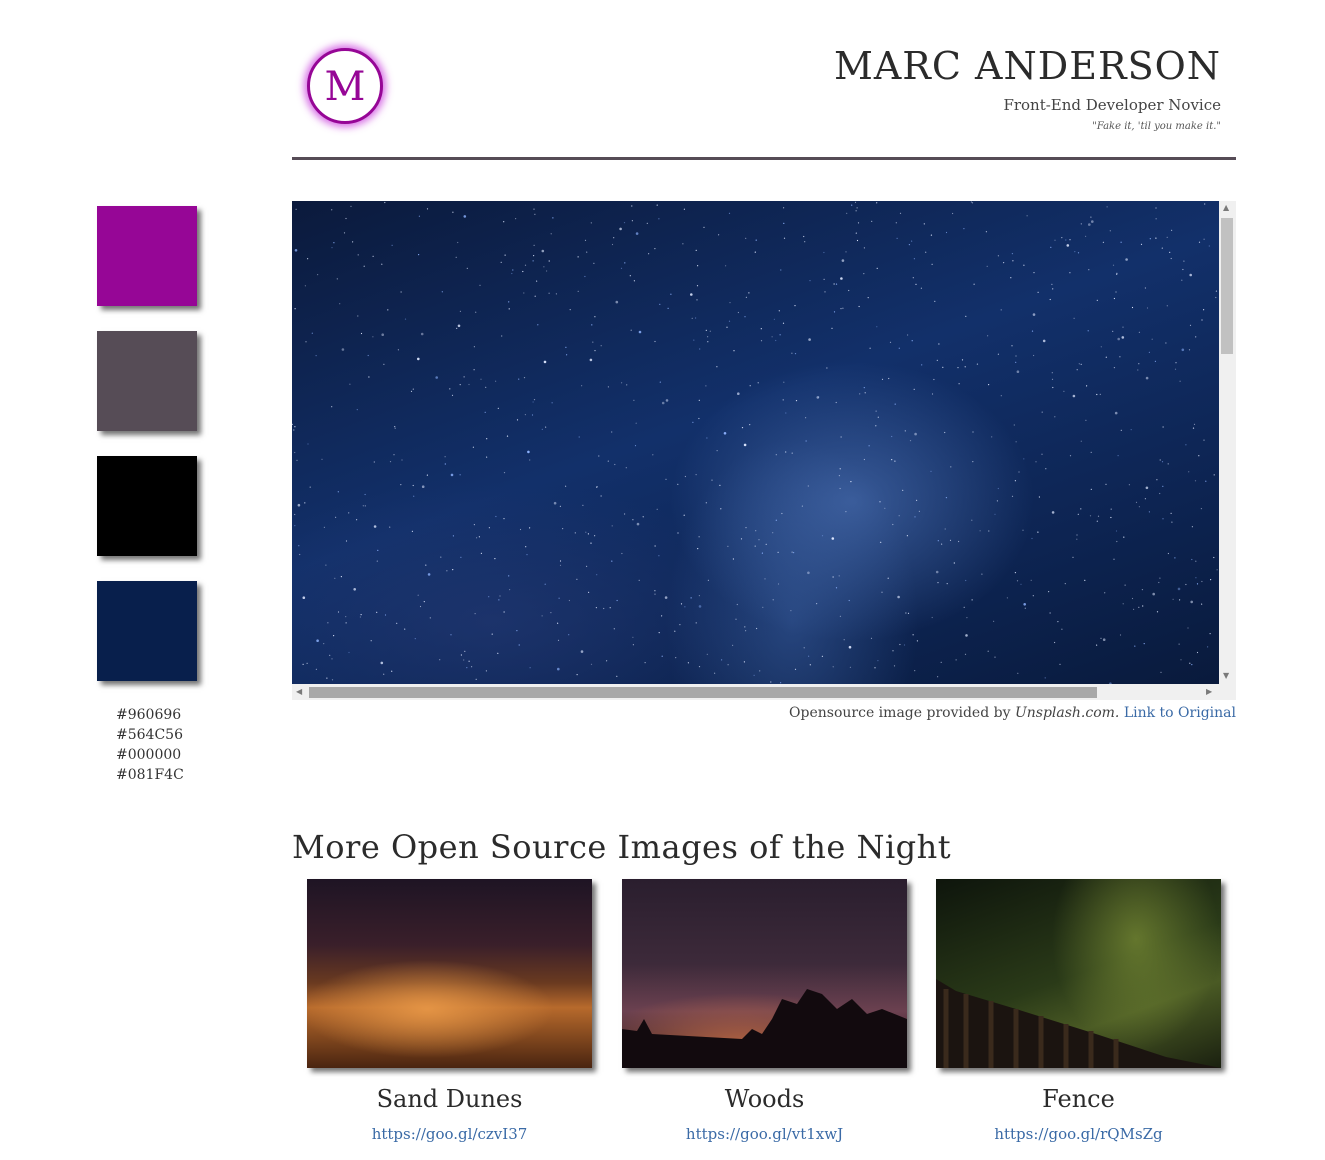 The height and width of the screenshot is (1160, 1325). Describe the element at coordinates (150, 745) in the screenshot. I see `color-hex-list: #960696 #564C56 #000000 #081F4C` at that location.